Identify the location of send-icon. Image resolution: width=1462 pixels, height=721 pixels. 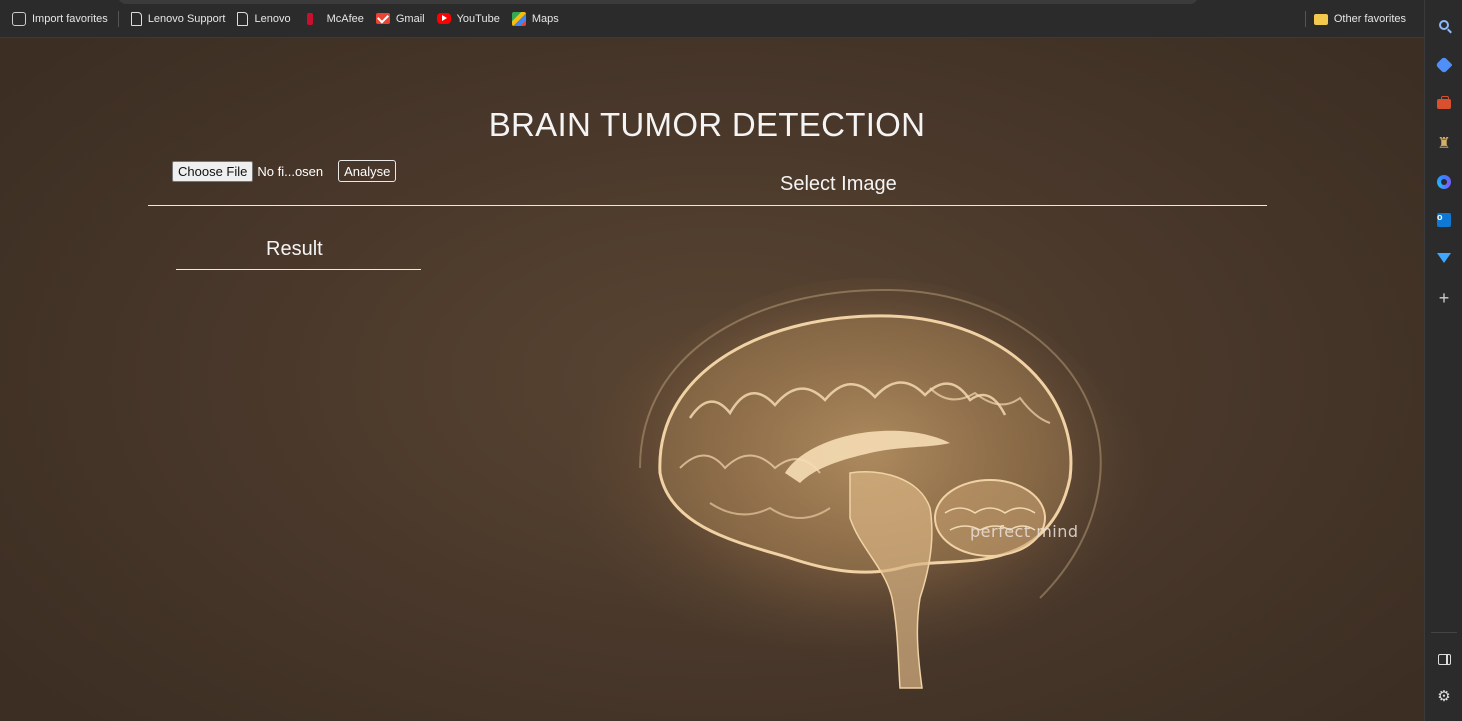
(1444, 258).